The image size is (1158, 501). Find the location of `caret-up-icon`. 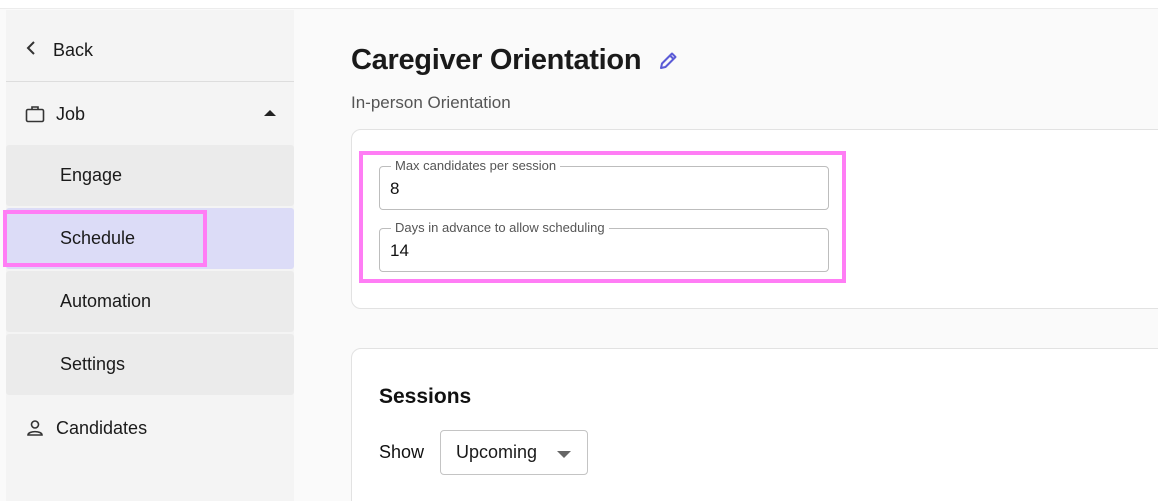

caret-up-icon is located at coordinates (270, 113).